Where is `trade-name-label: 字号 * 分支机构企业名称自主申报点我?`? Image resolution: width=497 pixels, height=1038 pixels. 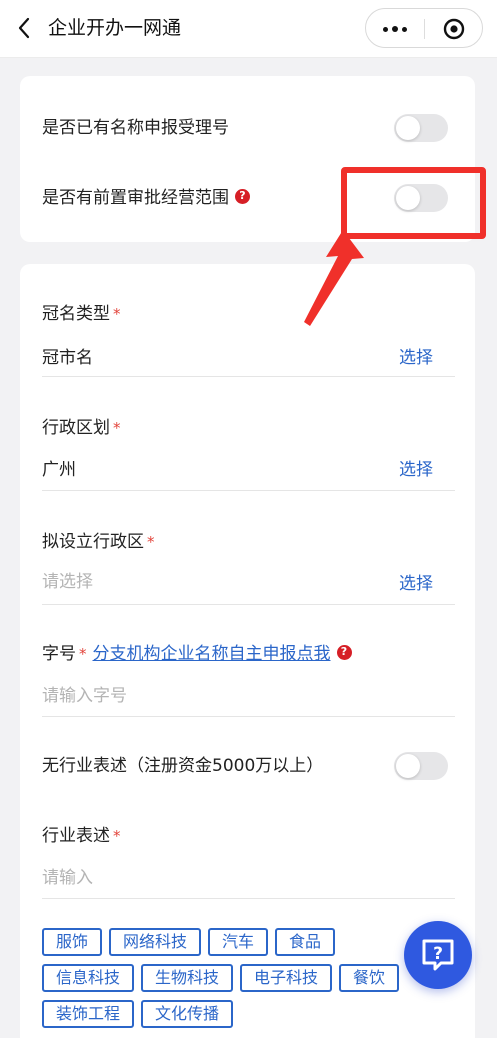
trade-name-label: 字号 * 分支机构企业名称自主申报点我? is located at coordinates (197, 654).